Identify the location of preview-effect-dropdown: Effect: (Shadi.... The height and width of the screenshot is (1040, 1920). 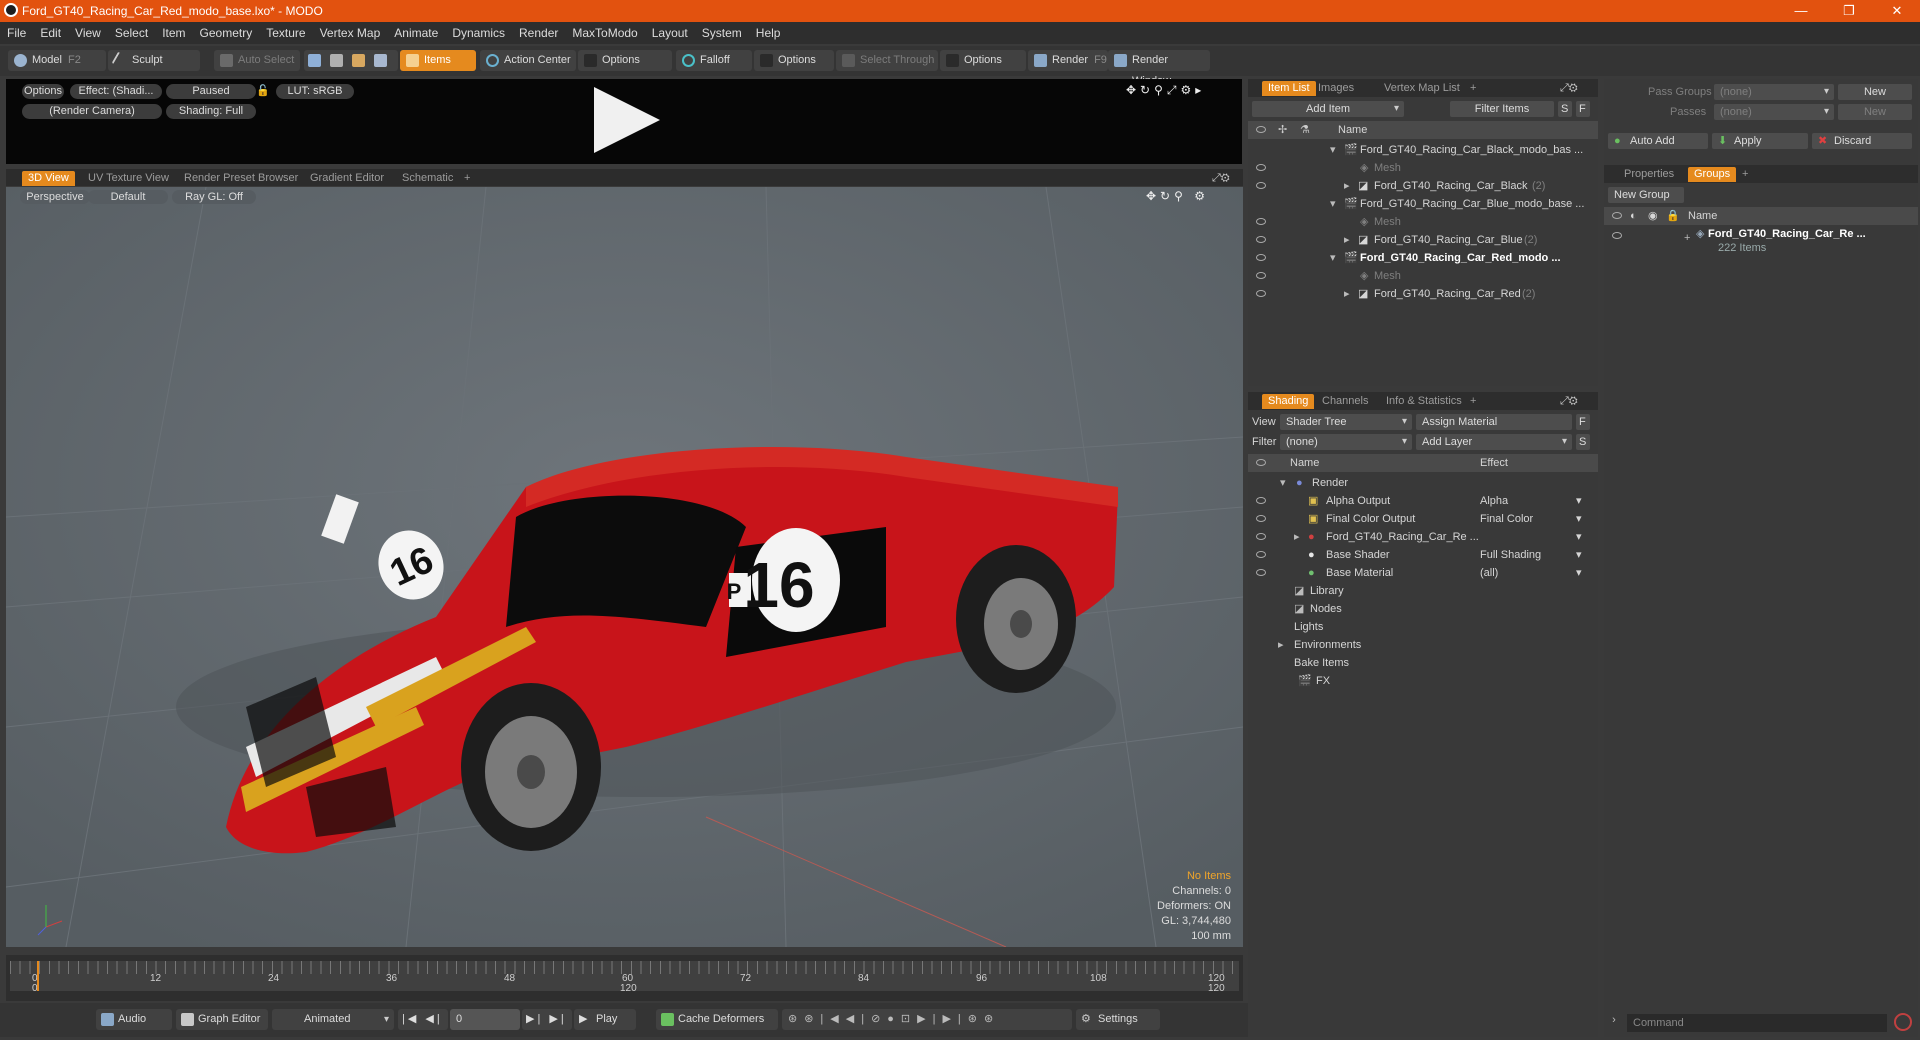
(116, 91).